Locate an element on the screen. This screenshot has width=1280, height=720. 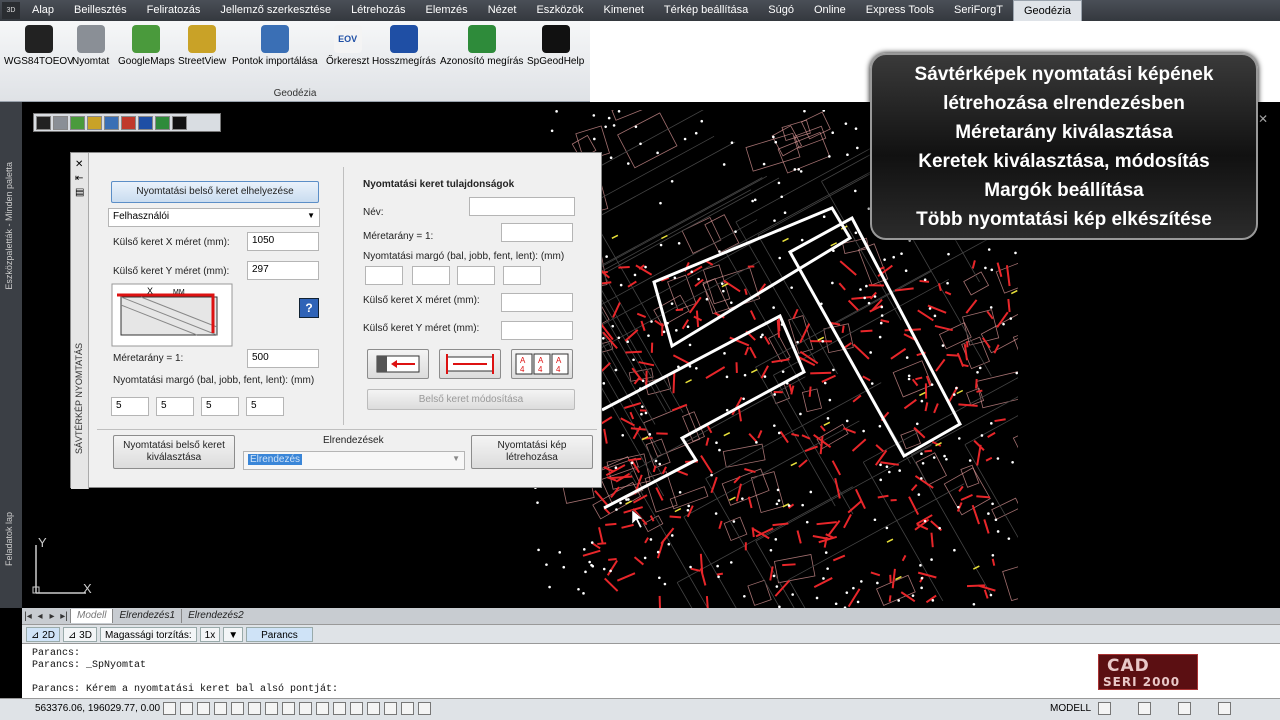
osnap-icon is located at coordinates (237, 708).